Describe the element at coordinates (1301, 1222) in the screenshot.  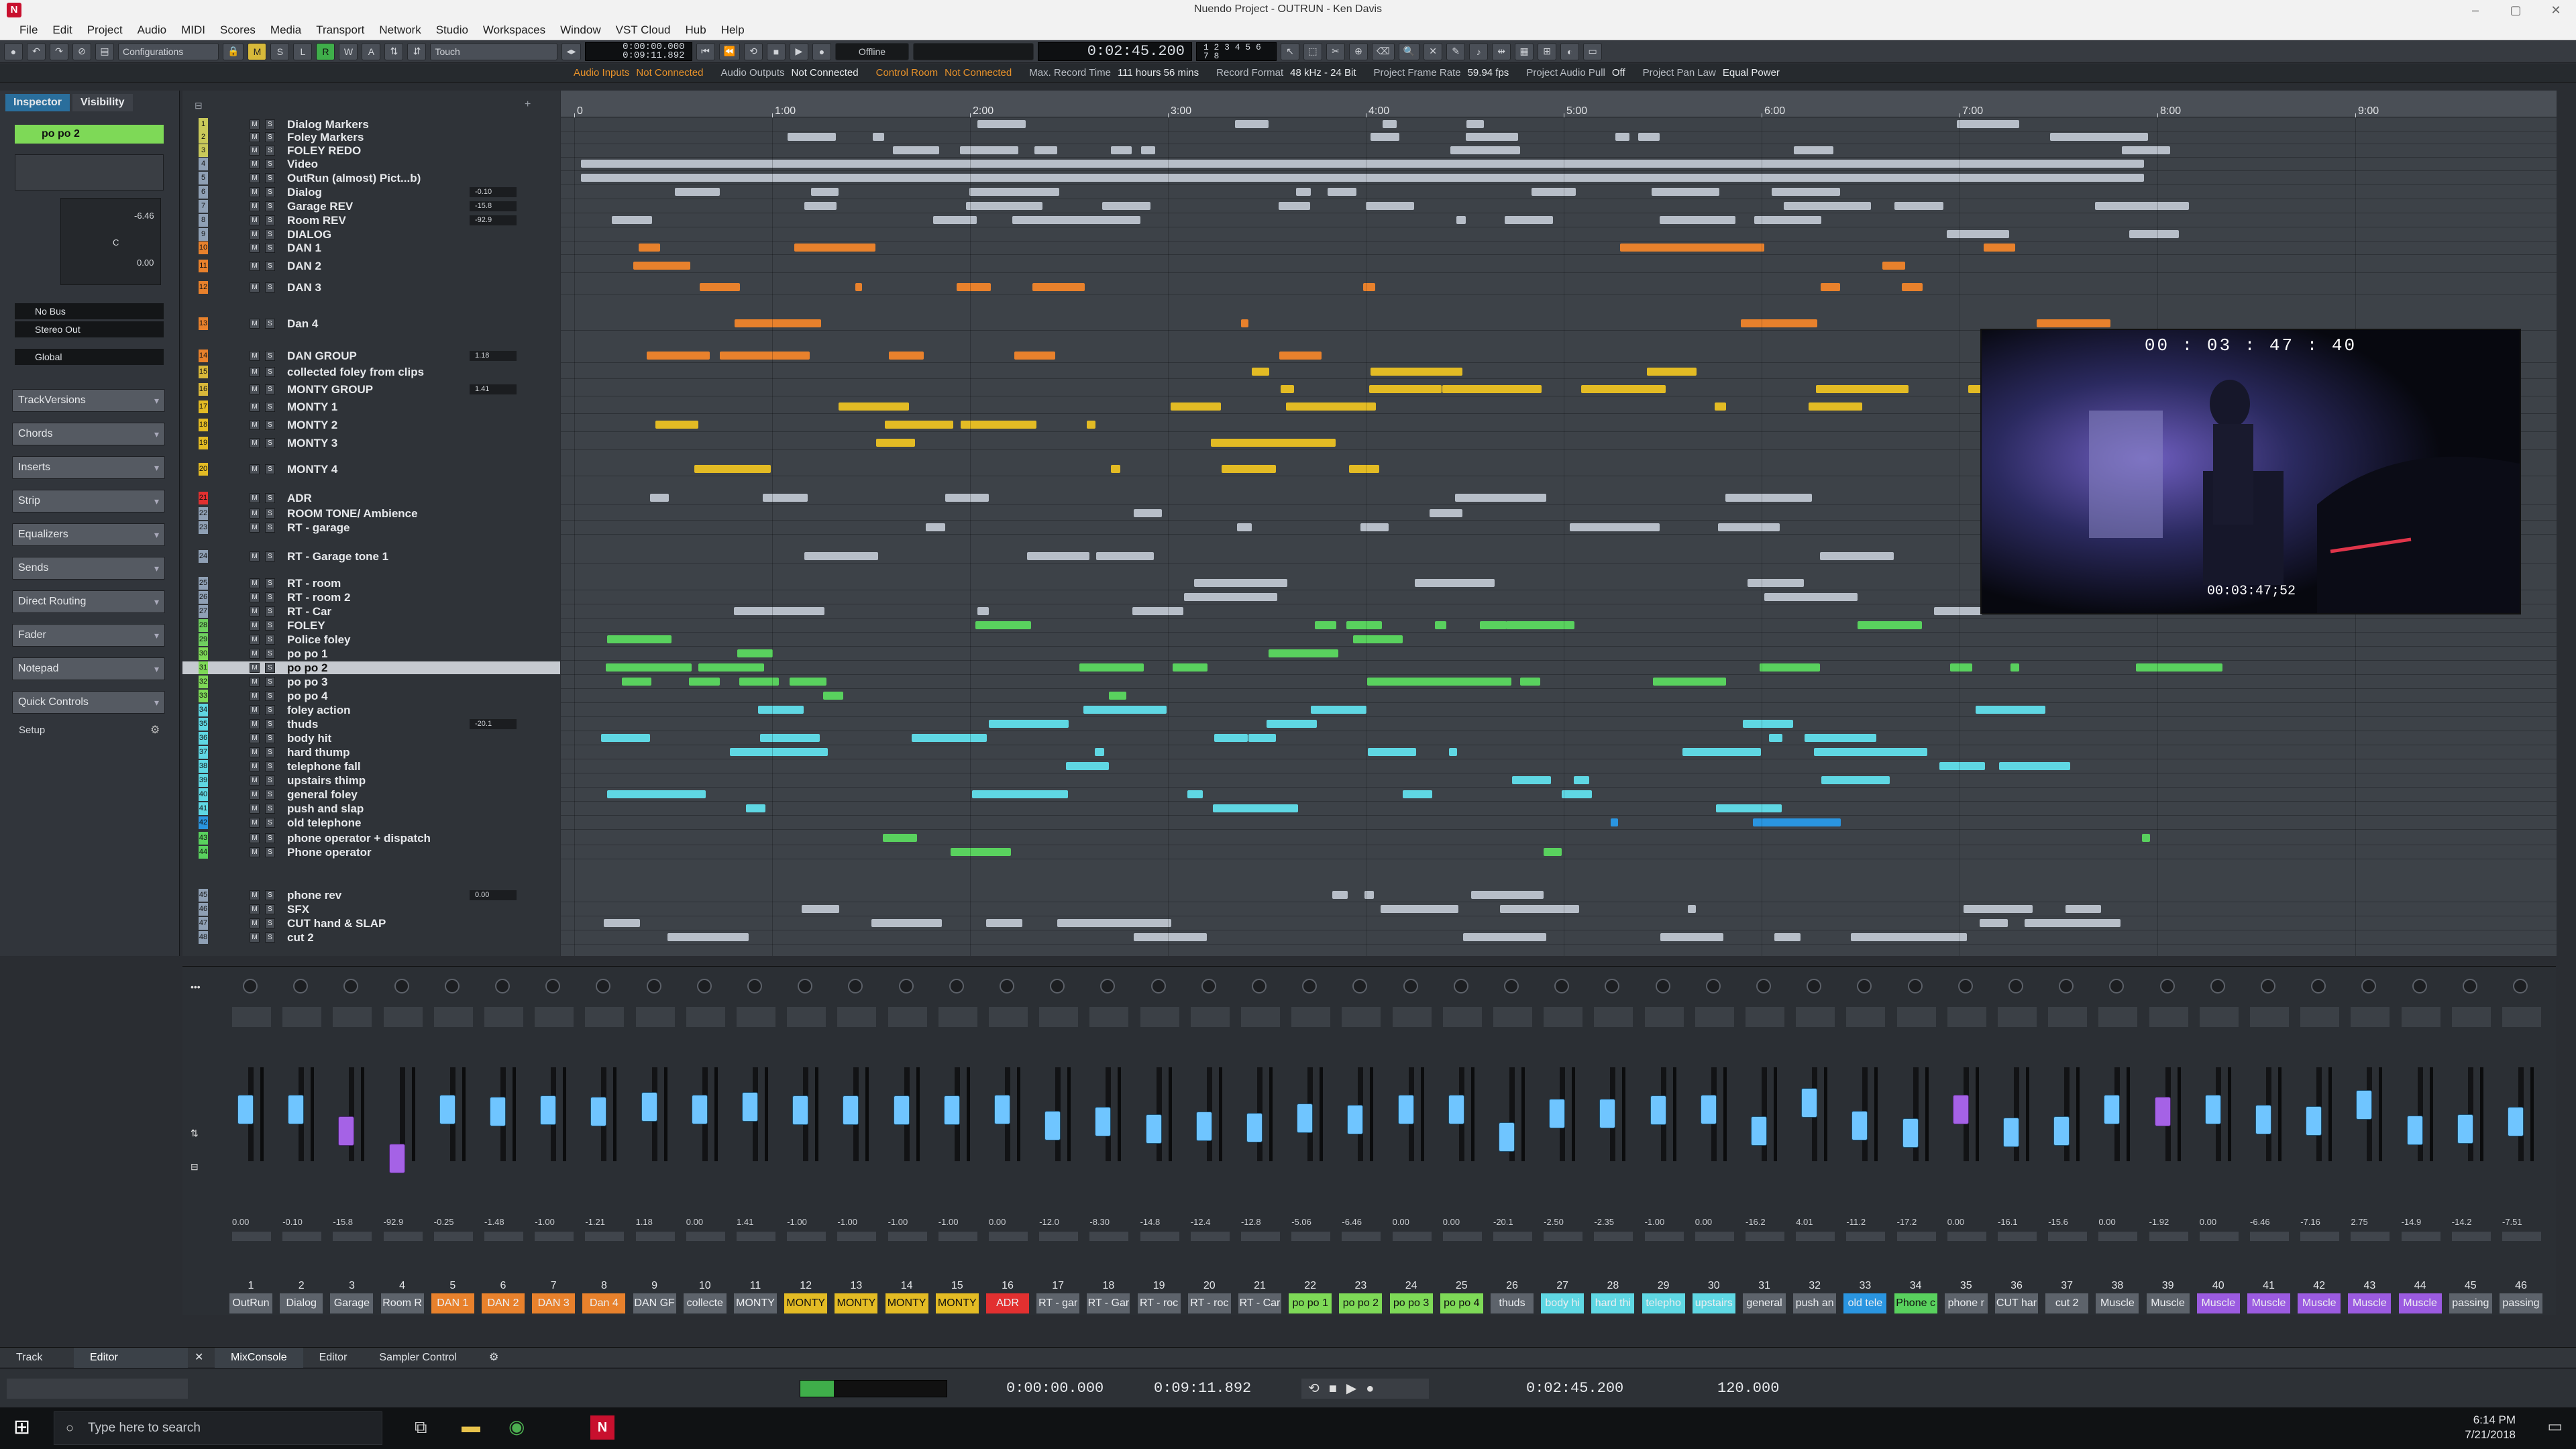
I see `channel-volume-value: -5.06` at that location.